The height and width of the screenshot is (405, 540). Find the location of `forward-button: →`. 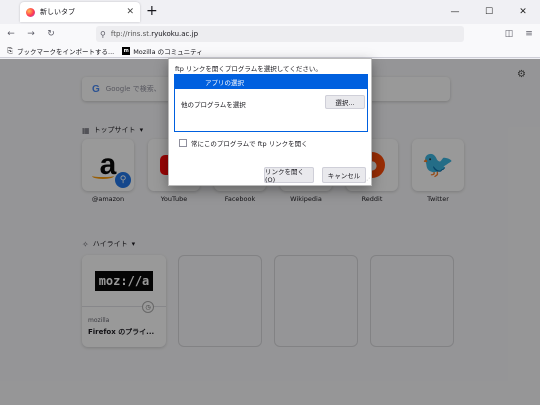

forward-button: → is located at coordinates (31, 34).